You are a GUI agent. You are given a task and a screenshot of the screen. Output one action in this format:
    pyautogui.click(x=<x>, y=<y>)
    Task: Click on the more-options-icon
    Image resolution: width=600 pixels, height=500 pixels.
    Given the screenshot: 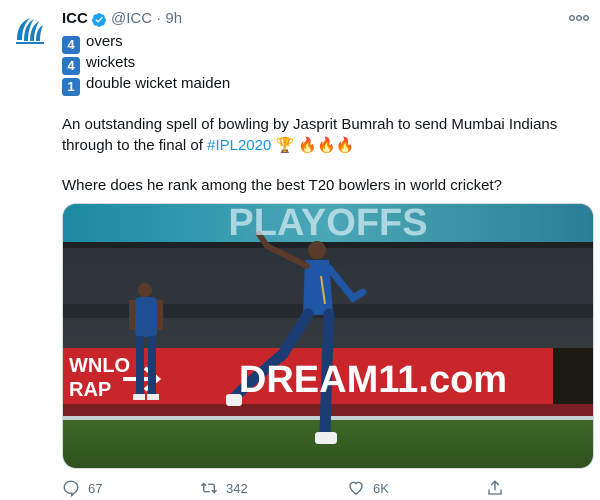 What is the action you would take?
    pyautogui.click(x=579, y=18)
    